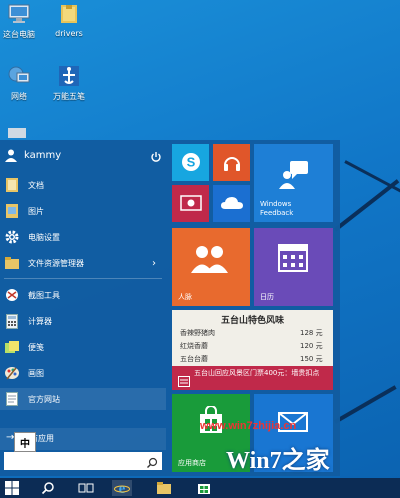 The image size is (400, 498). Describe the element at coordinates (83, 211) in the screenshot. I see `menu-item-pictures: 图片` at that location.